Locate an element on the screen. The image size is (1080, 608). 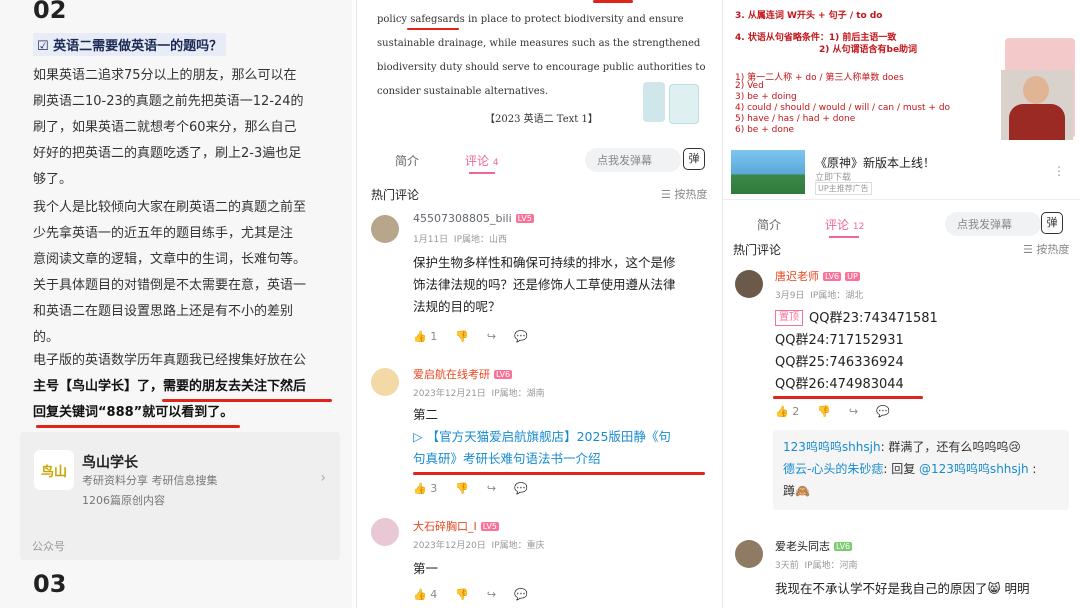
para-line: 刷了，如果英语二就想考个60来分，那么自己 is located at coordinates (165, 127).